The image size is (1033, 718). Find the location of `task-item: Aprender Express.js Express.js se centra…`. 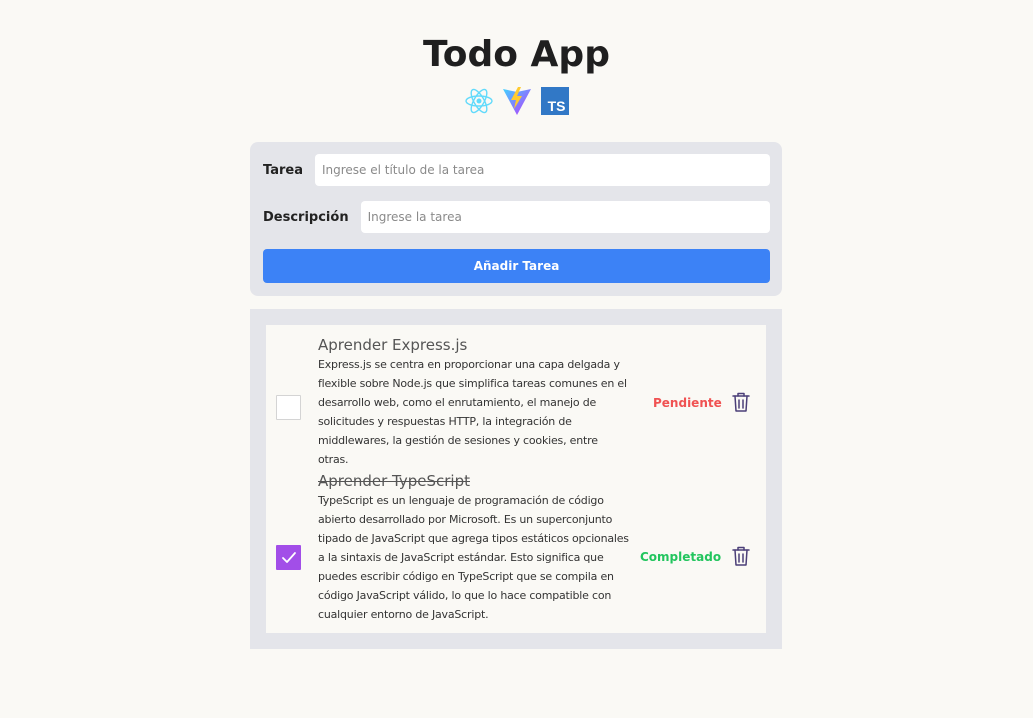

task-item: Aprender Express.js Express.js se centra… is located at coordinates (516, 400).